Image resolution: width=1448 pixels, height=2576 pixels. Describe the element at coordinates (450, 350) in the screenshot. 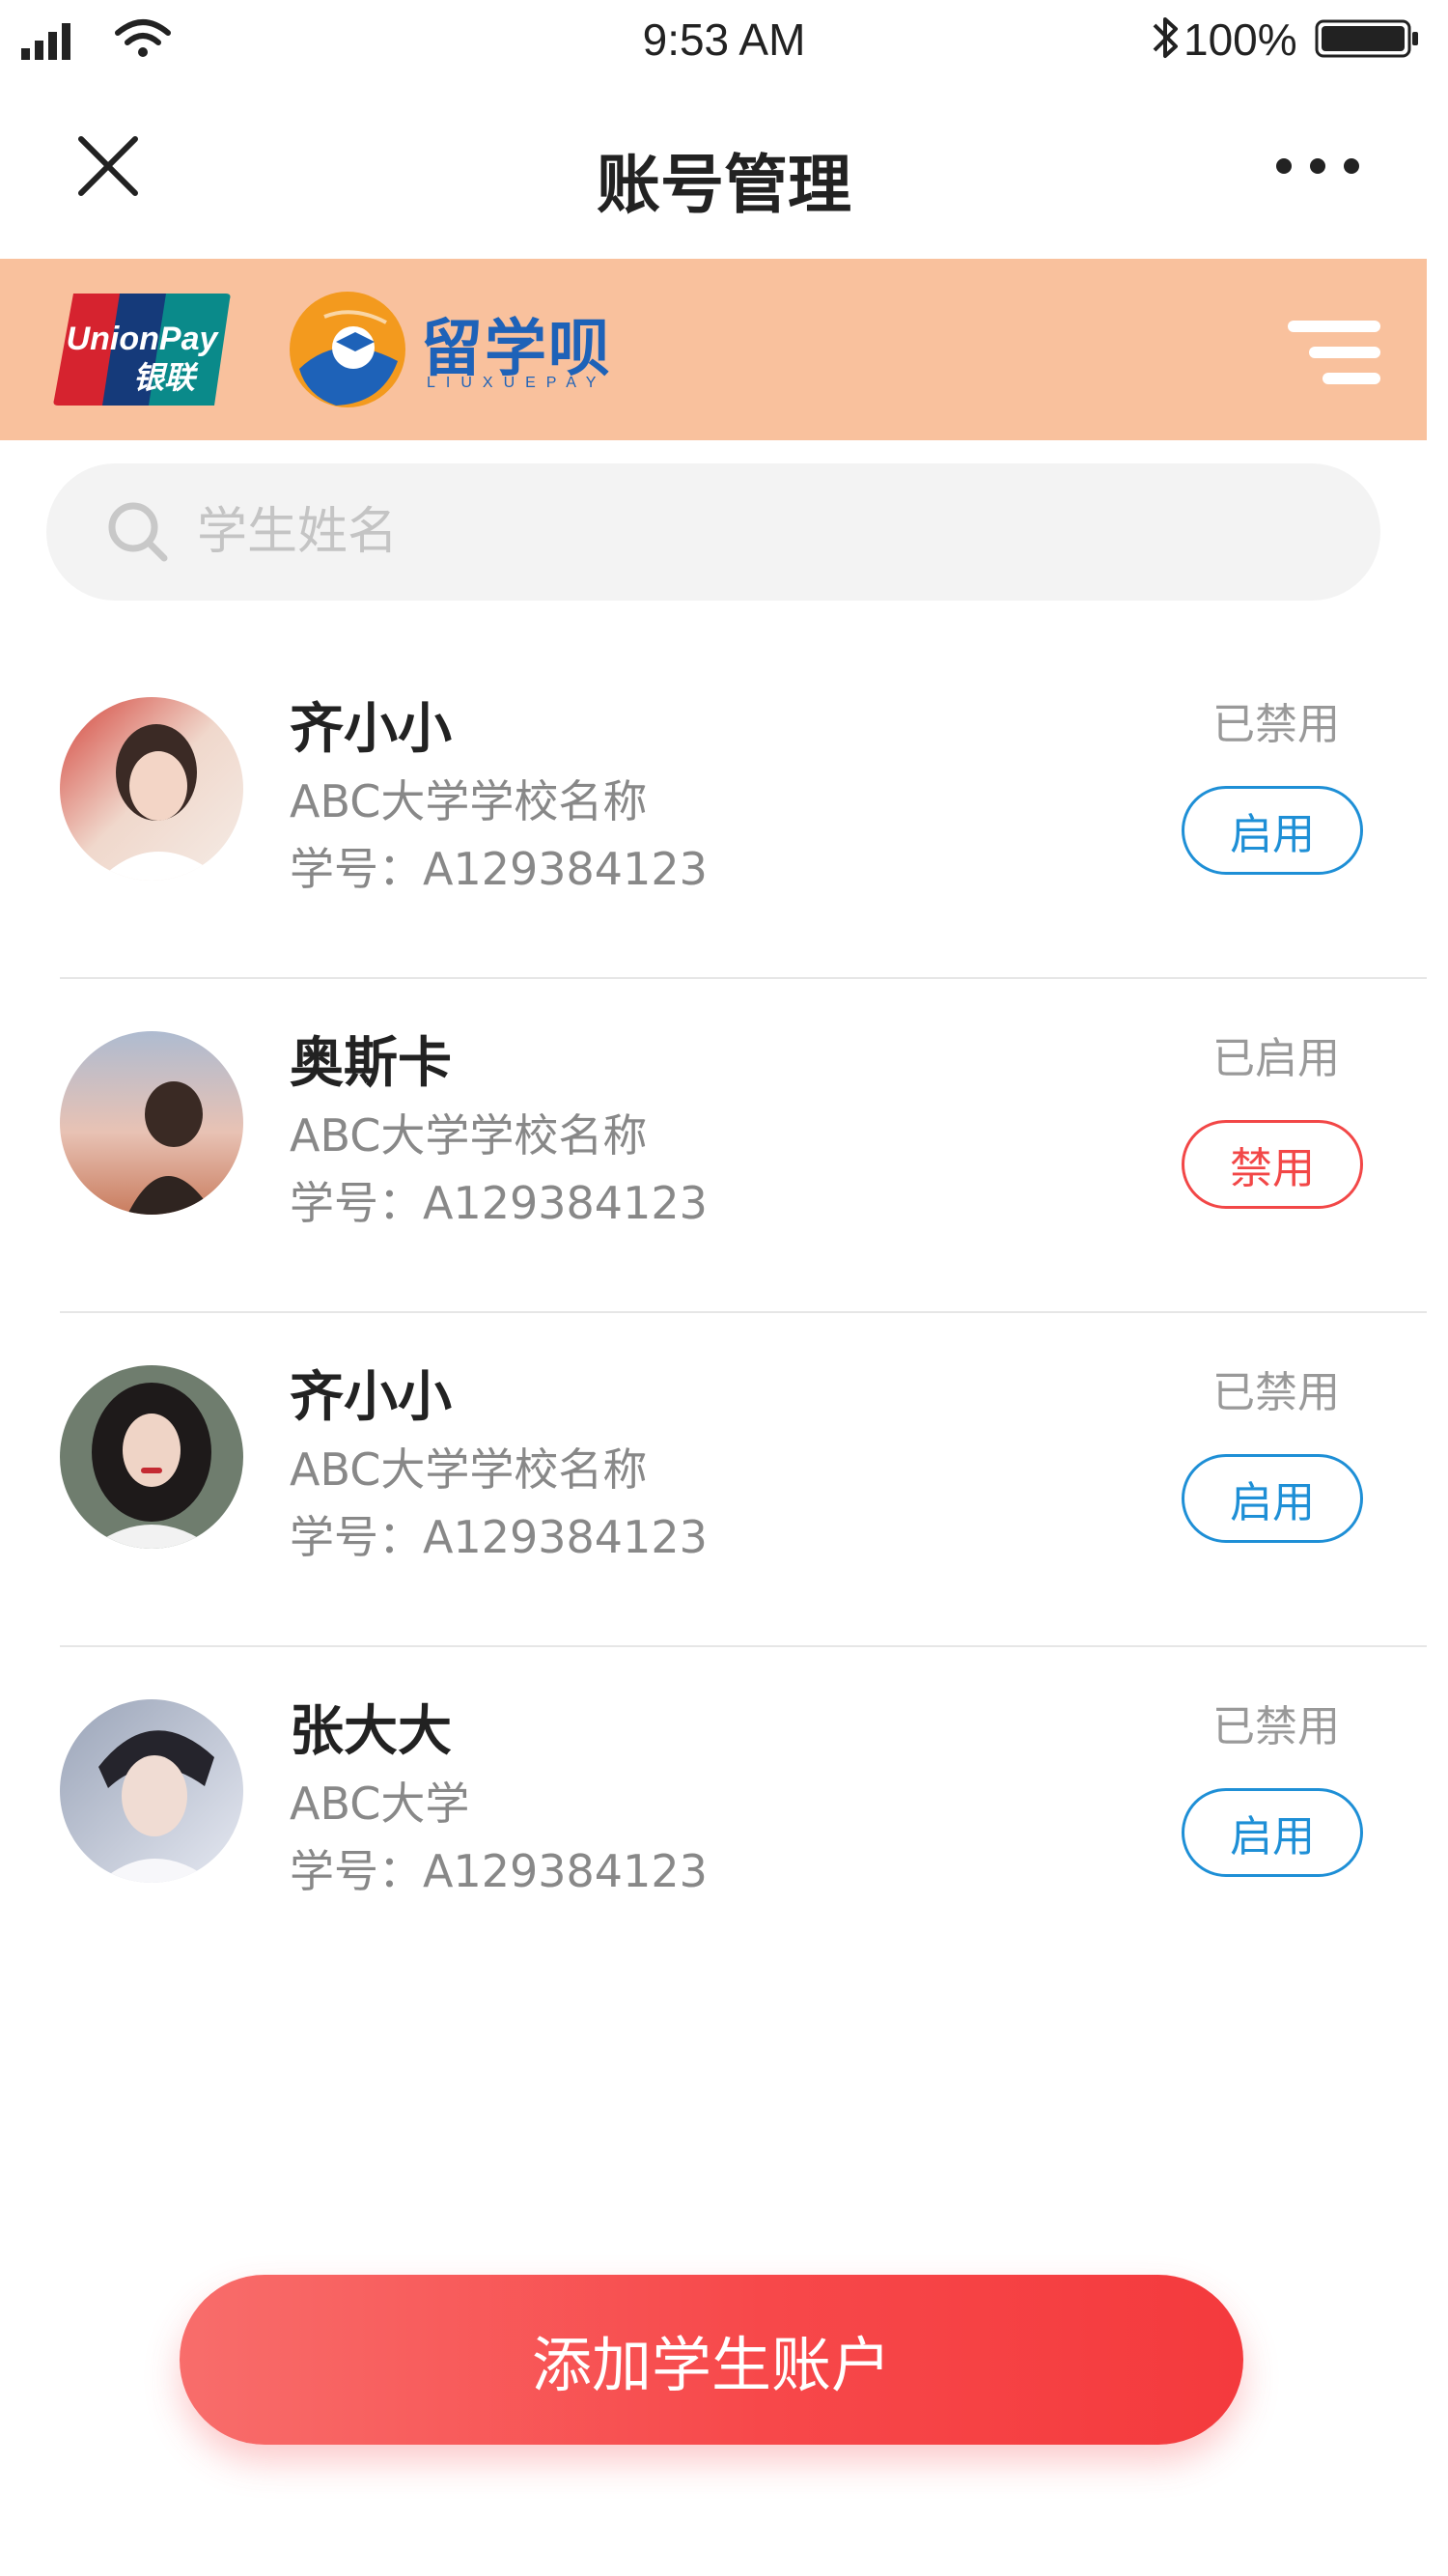

I see `liuxuepay-logo: 留学呗 LIUXUEPAY` at that location.